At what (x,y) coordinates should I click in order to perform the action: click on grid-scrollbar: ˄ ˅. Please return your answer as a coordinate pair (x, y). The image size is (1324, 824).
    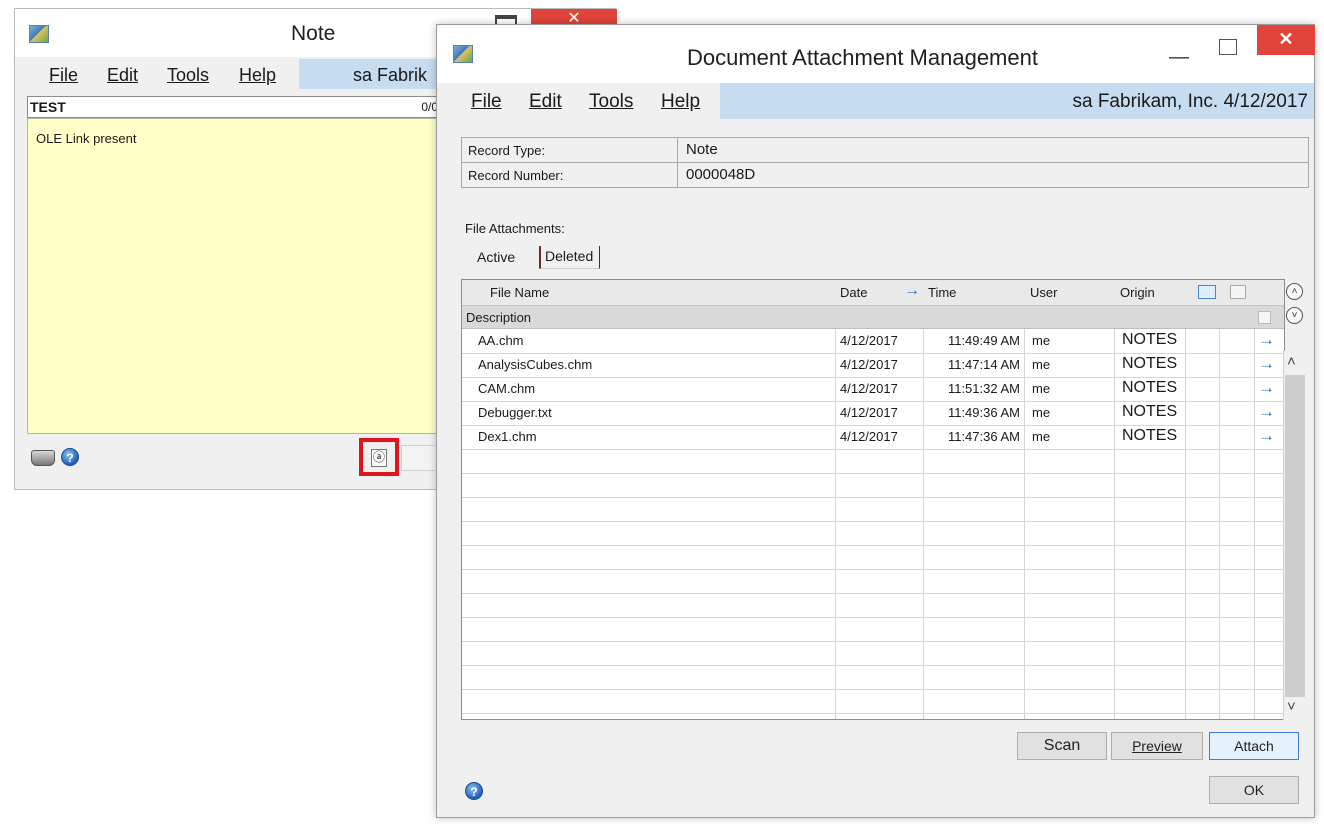
    Looking at the image, I should click on (1294, 535).